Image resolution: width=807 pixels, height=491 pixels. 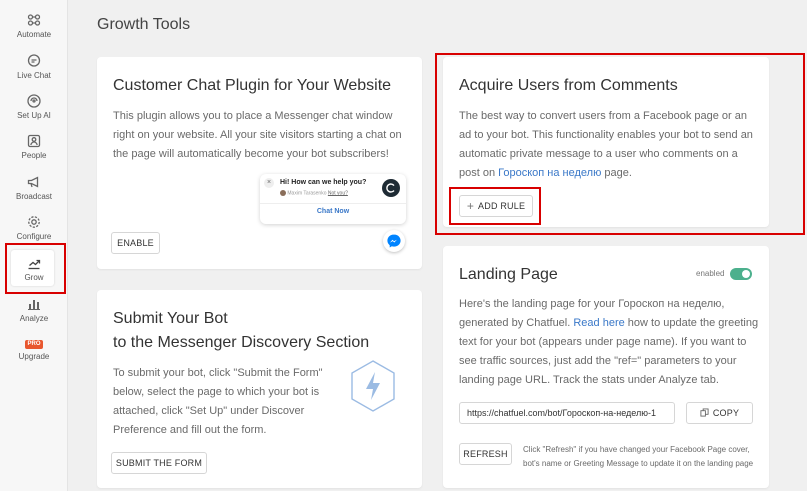 I want to click on enable-button: ENABLE, so click(x=135, y=243).